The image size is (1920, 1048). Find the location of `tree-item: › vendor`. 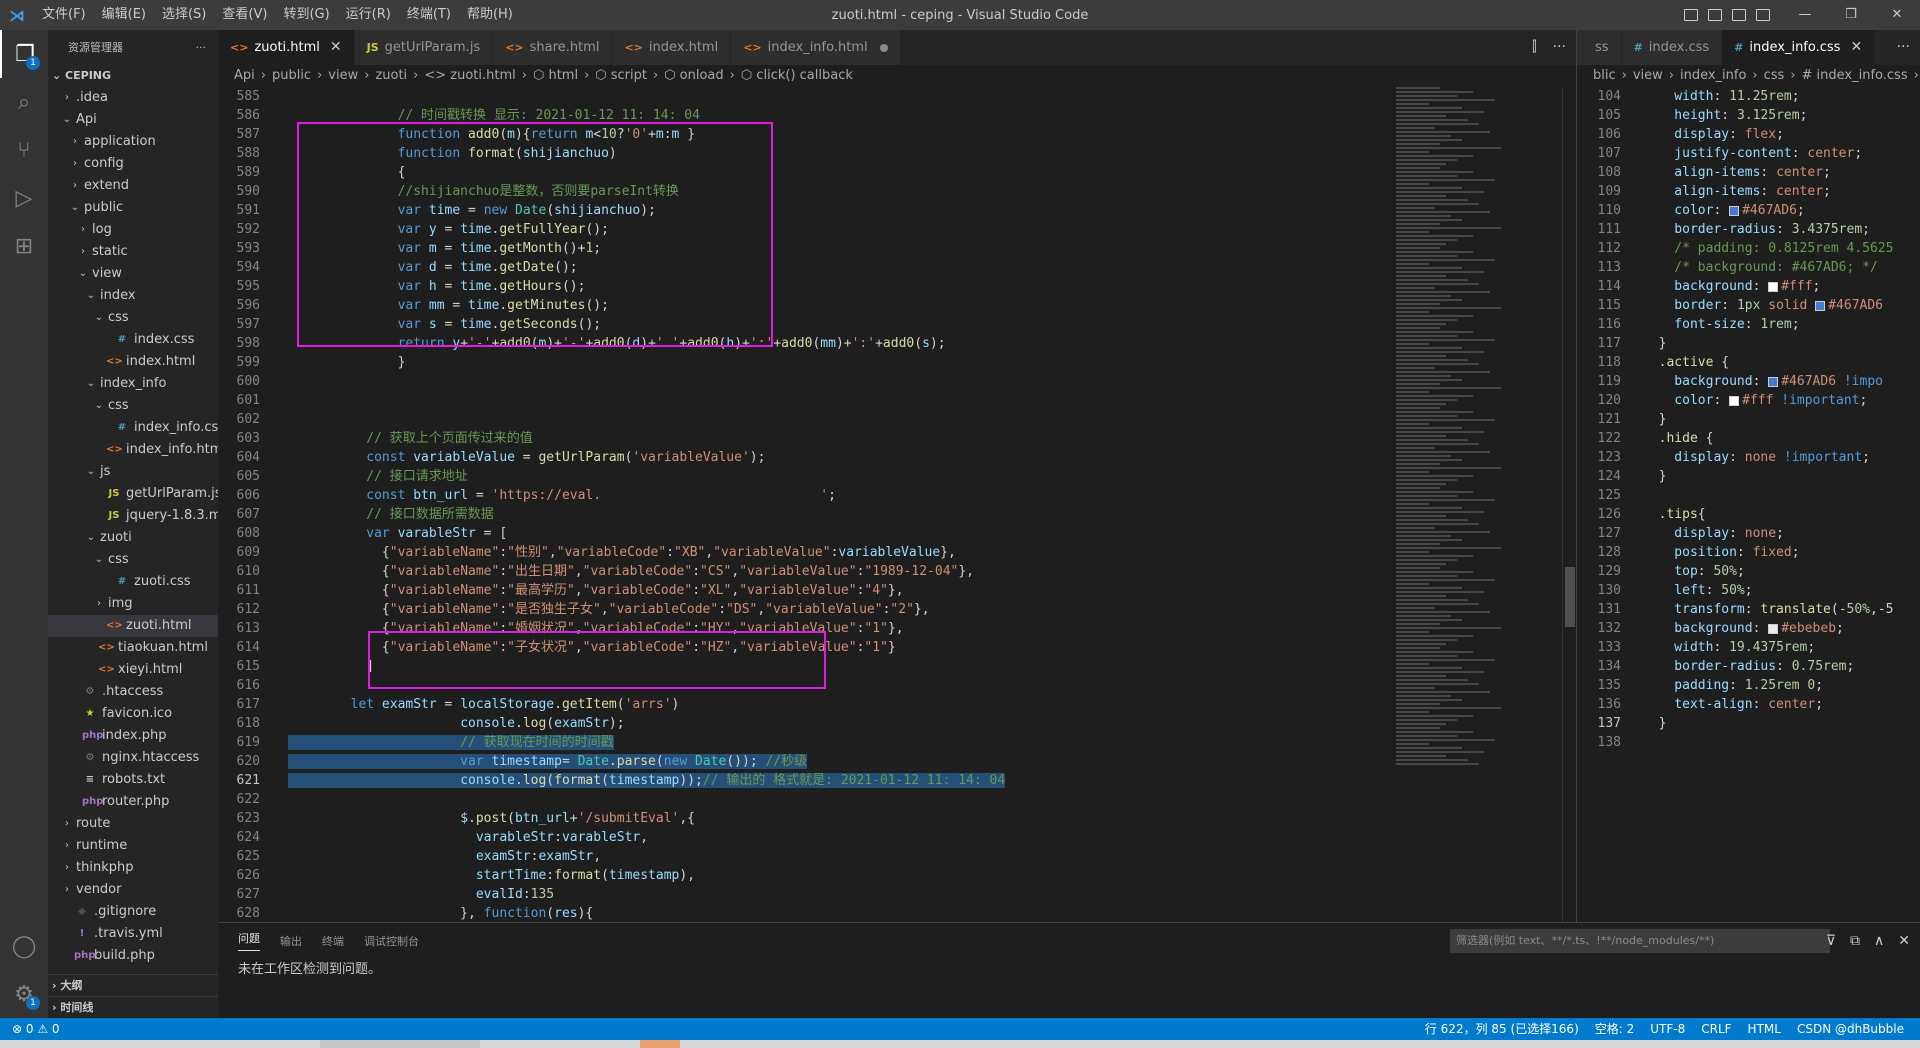

tree-item: › vendor is located at coordinates (133, 890).